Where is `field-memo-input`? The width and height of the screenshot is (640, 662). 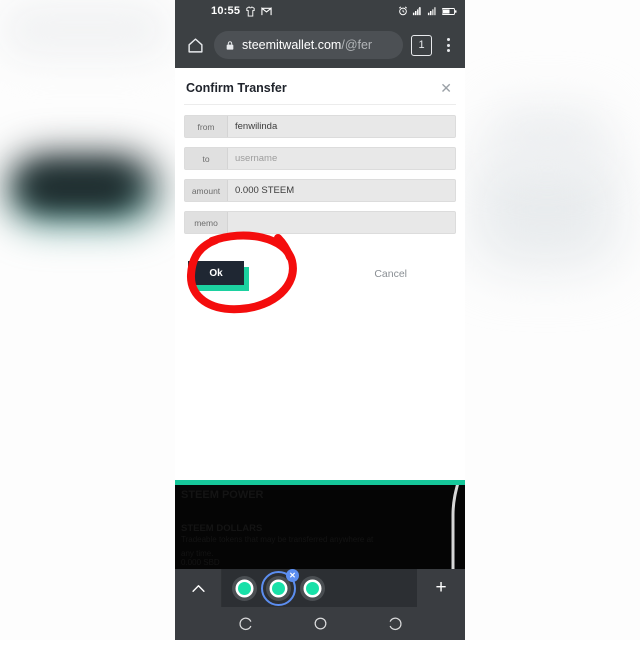
field-memo-input is located at coordinates (341, 222).